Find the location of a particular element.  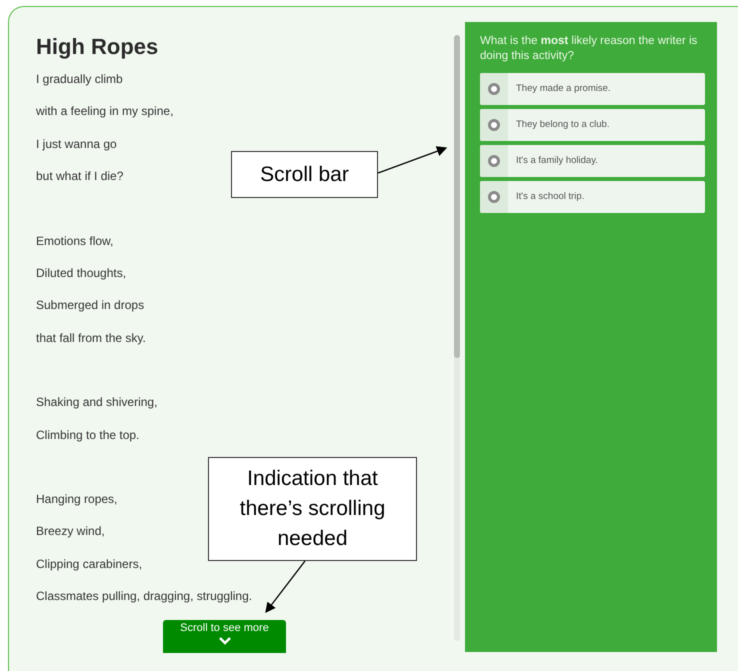

answer-option: They belong to a club. is located at coordinates (592, 125).